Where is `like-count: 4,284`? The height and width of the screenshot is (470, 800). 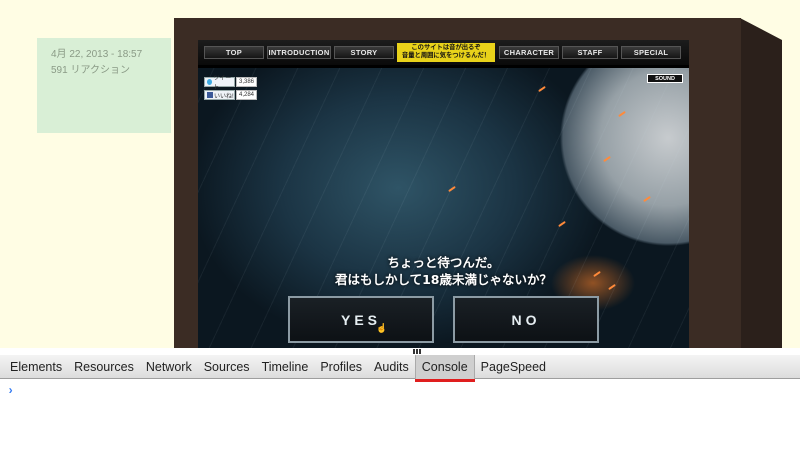 like-count: 4,284 is located at coordinates (247, 95).